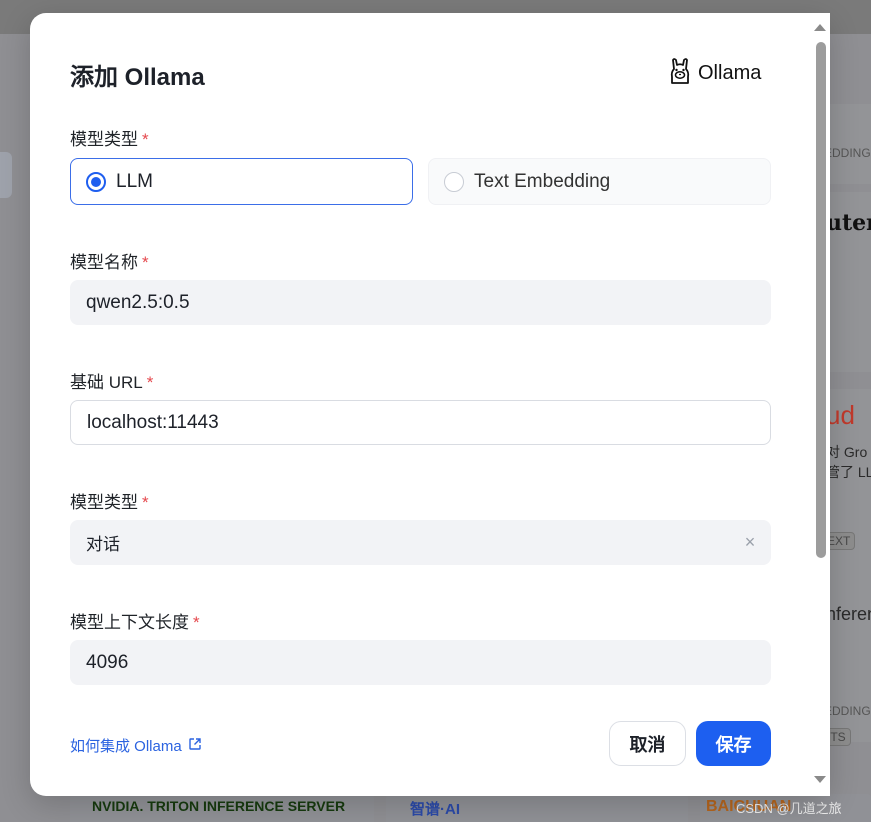 This screenshot has width=871, height=822. Describe the element at coordinates (848, 614) in the screenshot. I see `background-logo-text: nferen` at that location.